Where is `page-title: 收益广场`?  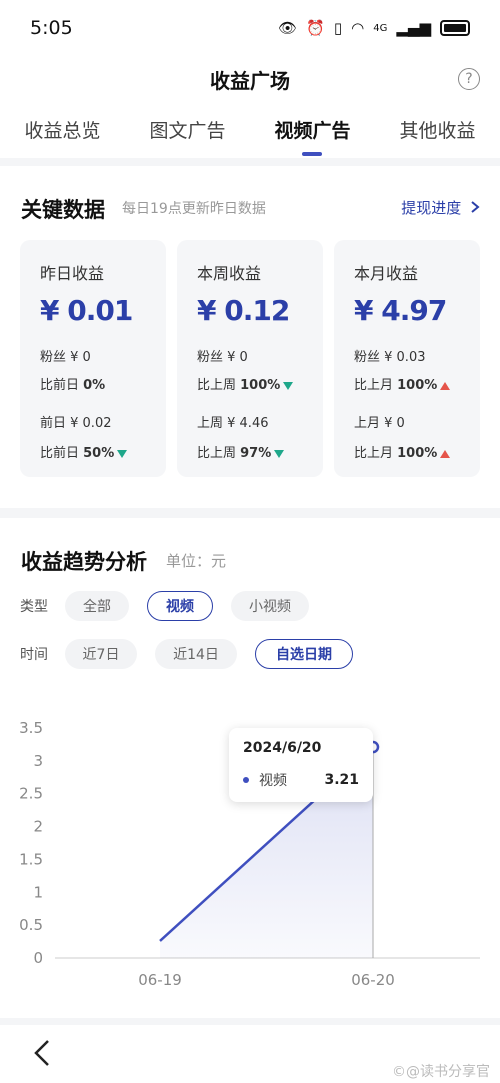 page-title: 收益广场 is located at coordinates (250, 80).